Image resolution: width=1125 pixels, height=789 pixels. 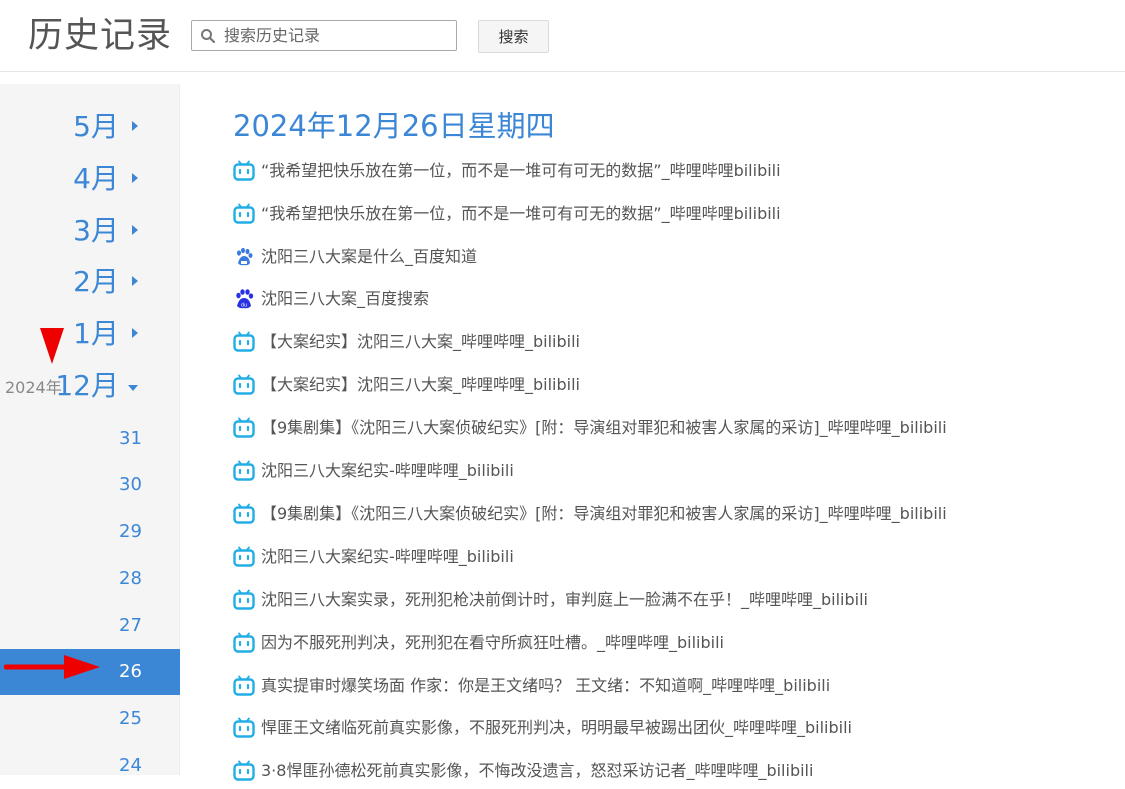 What do you see at coordinates (130, 438) in the screenshot?
I see `day-label: 31` at bounding box center [130, 438].